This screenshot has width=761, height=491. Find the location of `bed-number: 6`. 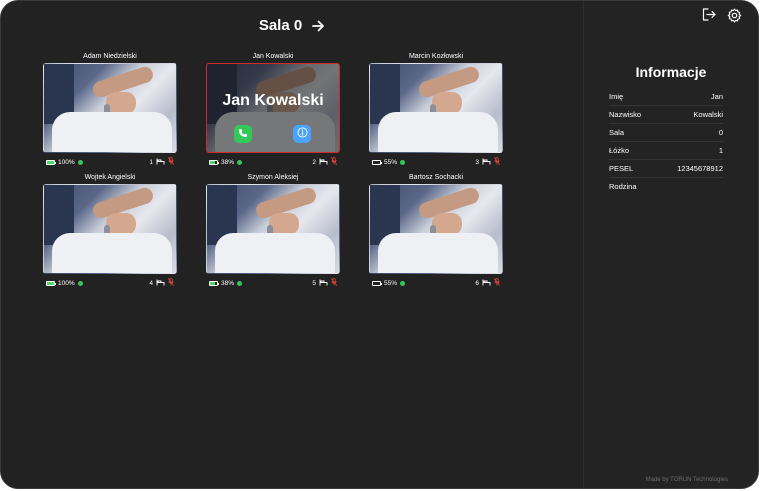

bed-number: 6 is located at coordinates (477, 283).